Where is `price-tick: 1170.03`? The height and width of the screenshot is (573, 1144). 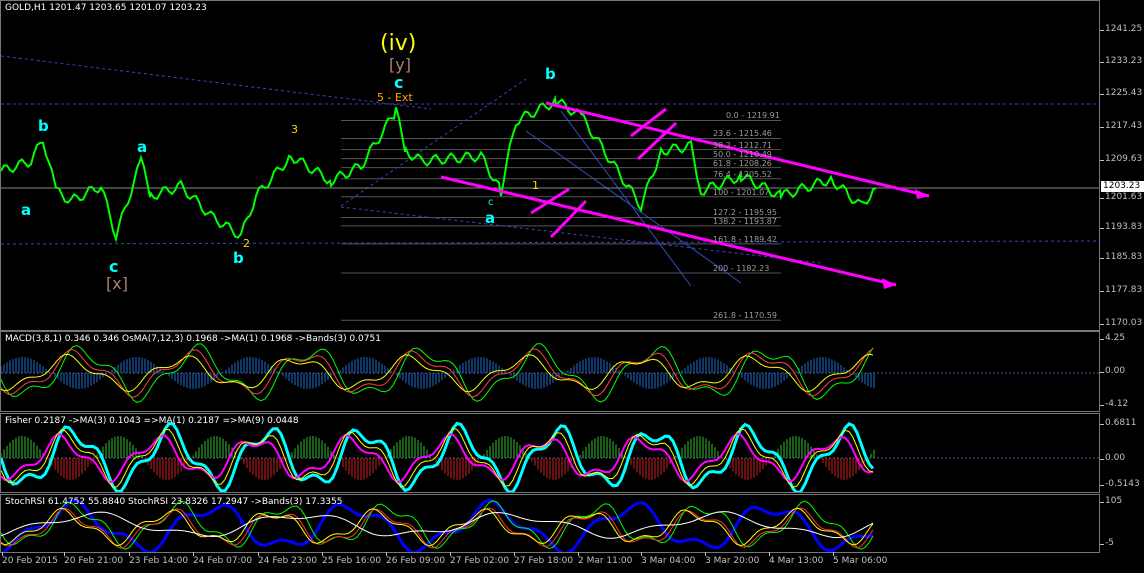
price-tick: 1170.03 is located at coordinates (1121, 323).